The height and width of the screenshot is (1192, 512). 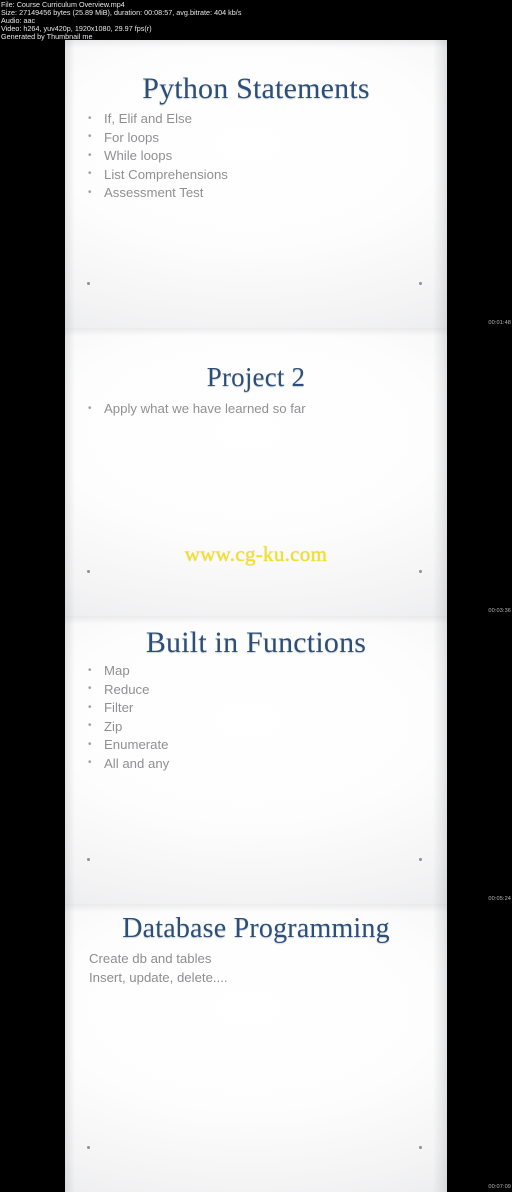 What do you see at coordinates (157, 175) in the screenshot?
I see `list-item: List Comprehensions` at bounding box center [157, 175].